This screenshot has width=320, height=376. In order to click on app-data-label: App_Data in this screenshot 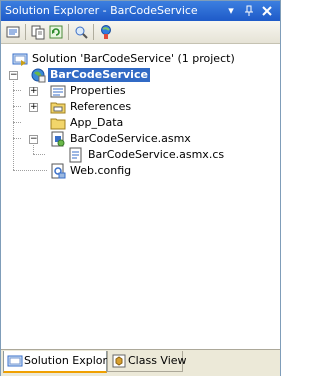, I will do `click(97, 122)`.